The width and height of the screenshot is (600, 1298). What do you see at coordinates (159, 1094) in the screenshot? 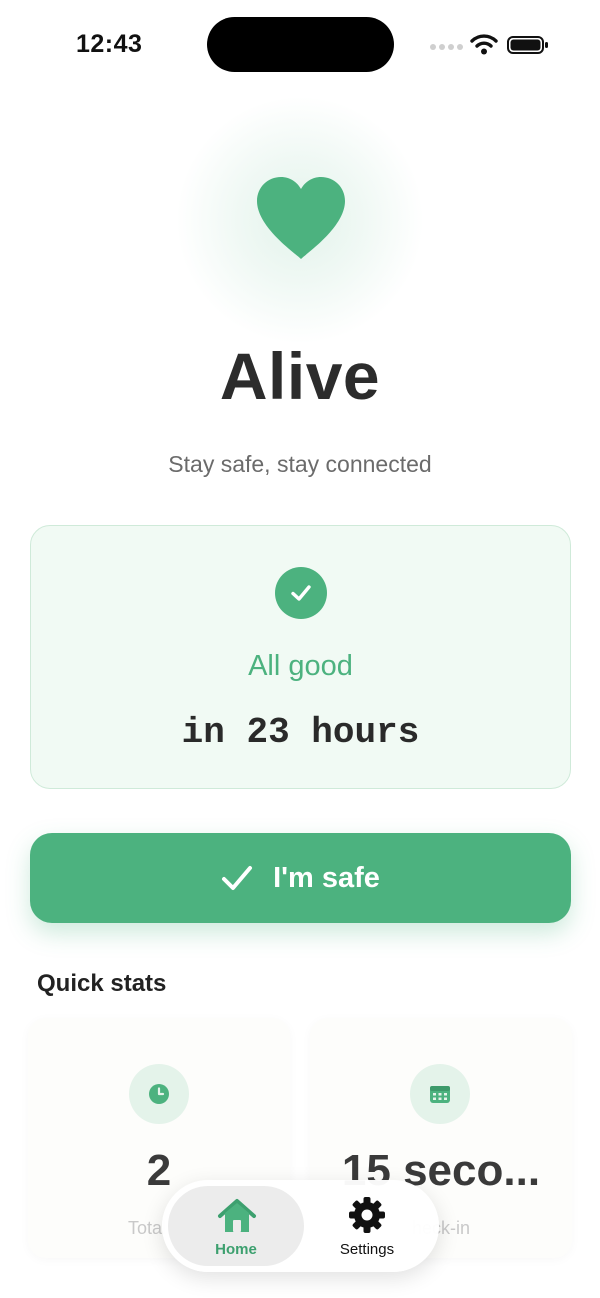
I see `clock-icon` at bounding box center [159, 1094].